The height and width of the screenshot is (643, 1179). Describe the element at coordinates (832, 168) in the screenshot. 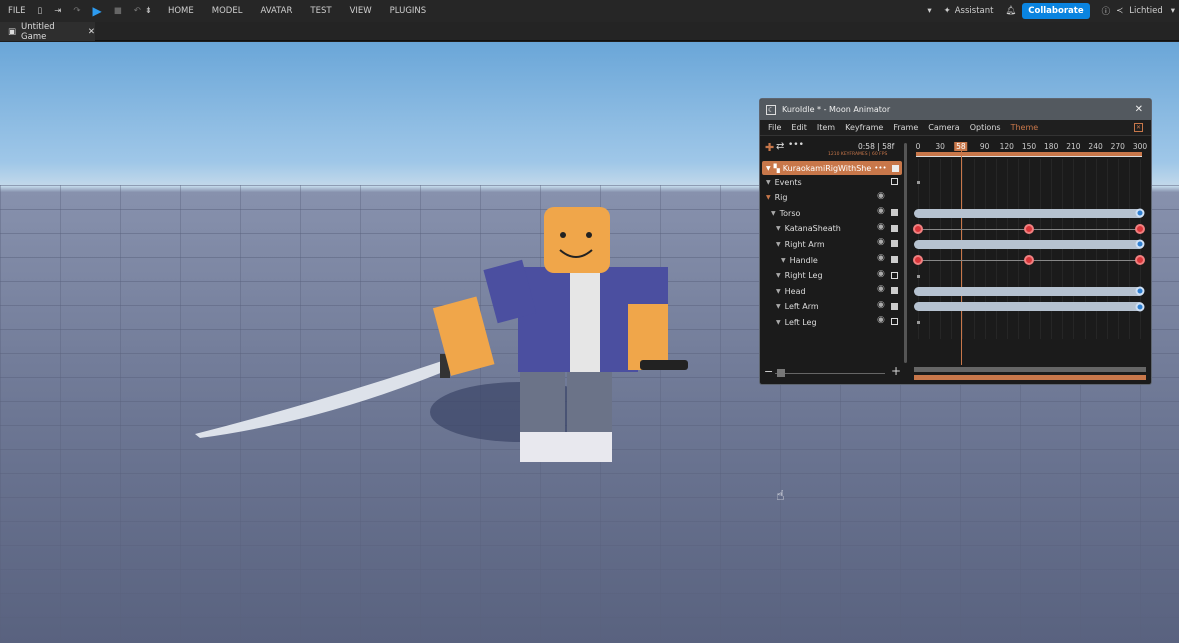

I see `rig-header: ▼ ▚ KuraokamiRigWithShe •••` at that location.